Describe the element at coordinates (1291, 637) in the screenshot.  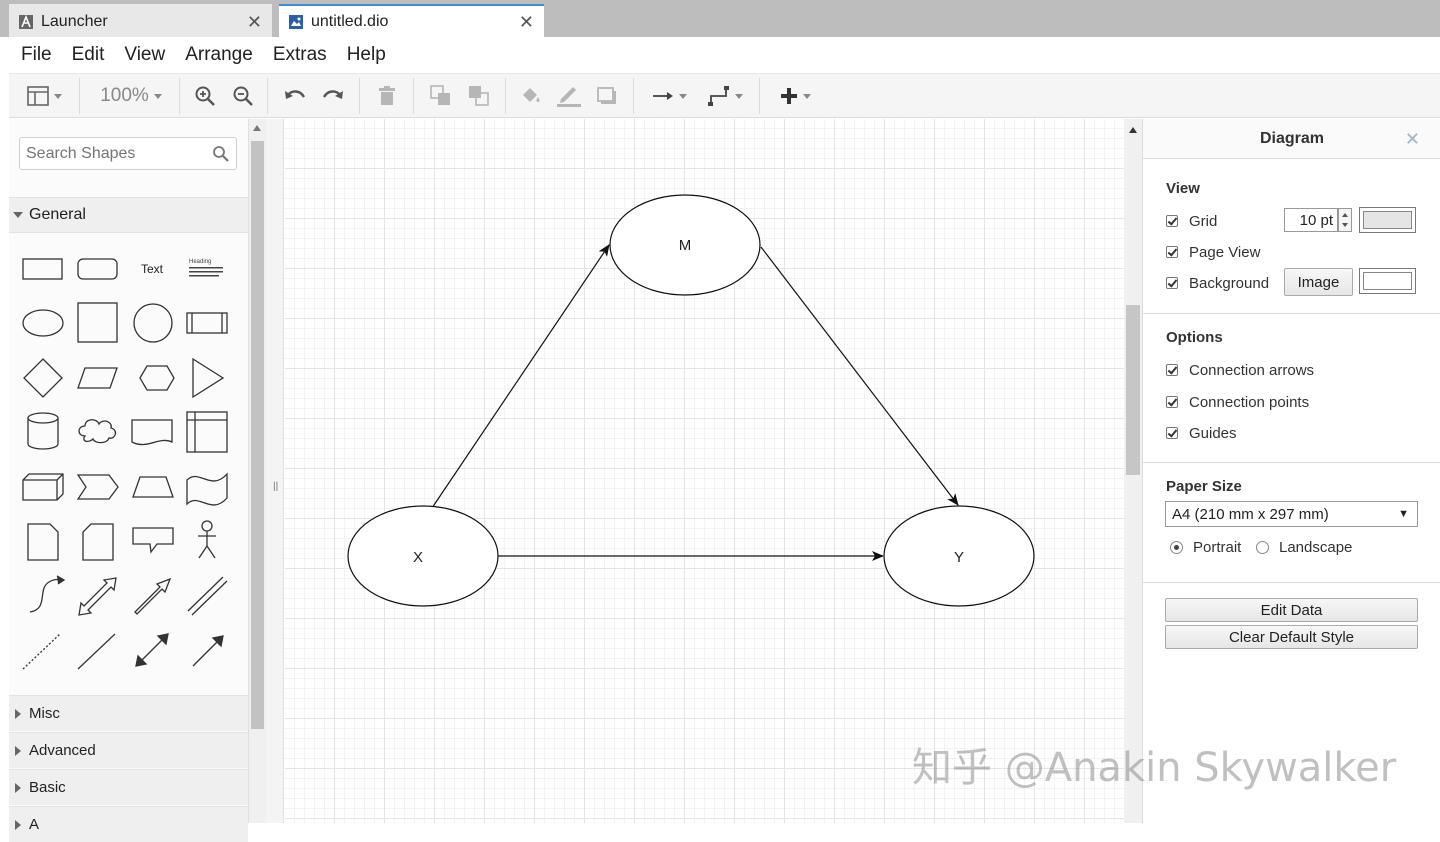
I see `clear-default-style-button: Clear Default Style` at that location.